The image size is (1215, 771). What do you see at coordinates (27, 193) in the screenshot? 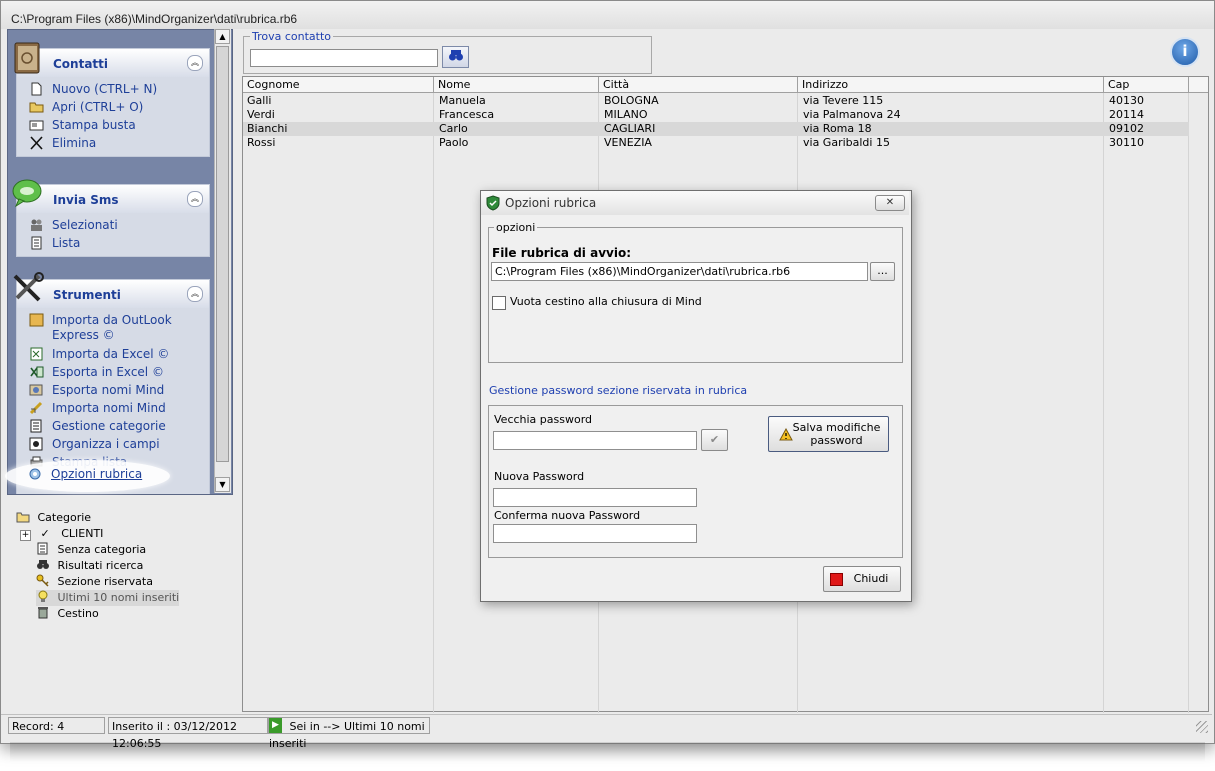
I see `sms-bubble-icon` at bounding box center [27, 193].